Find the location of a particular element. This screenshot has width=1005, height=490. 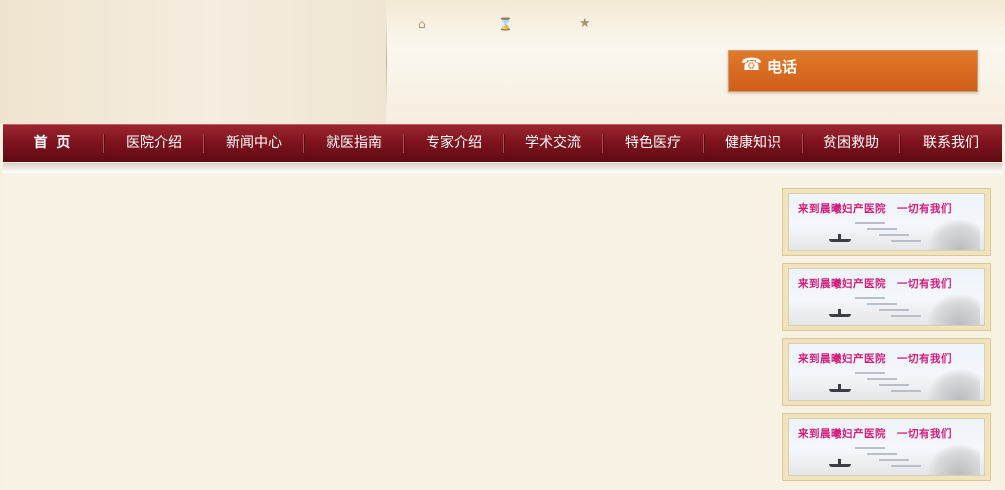

nav-item-news: 新闻中心 is located at coordinates (254, 143).